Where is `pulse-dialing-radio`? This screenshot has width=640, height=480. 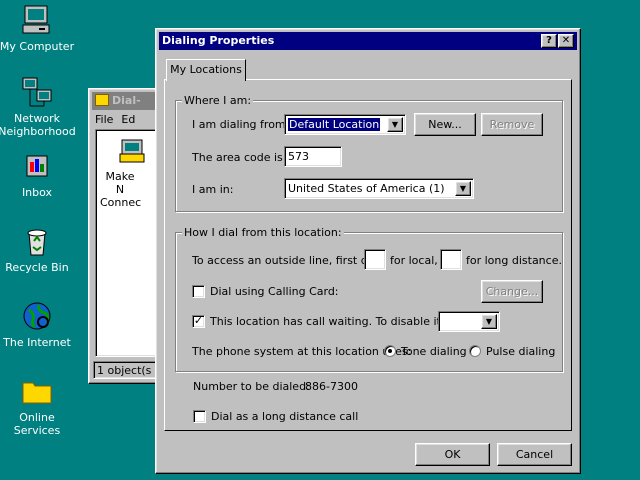 pulse-dialing-radio is located at coordinates (475, 351).